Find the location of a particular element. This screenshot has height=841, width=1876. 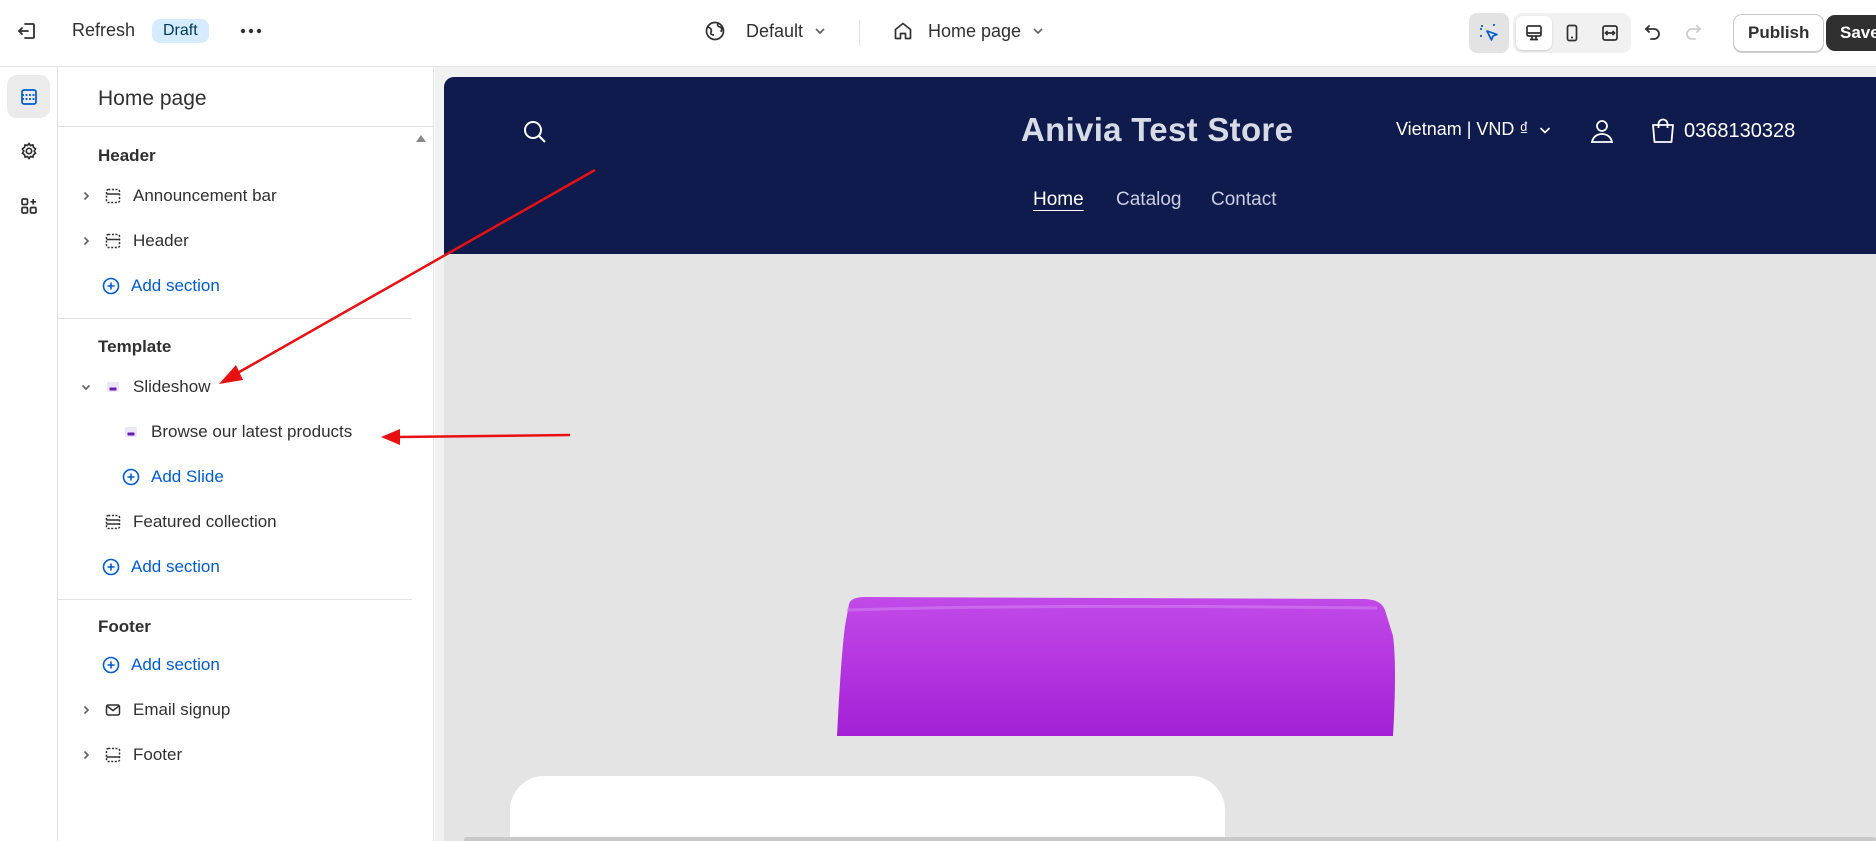

publish-button: Publish is located at coordinates (1779, 33).